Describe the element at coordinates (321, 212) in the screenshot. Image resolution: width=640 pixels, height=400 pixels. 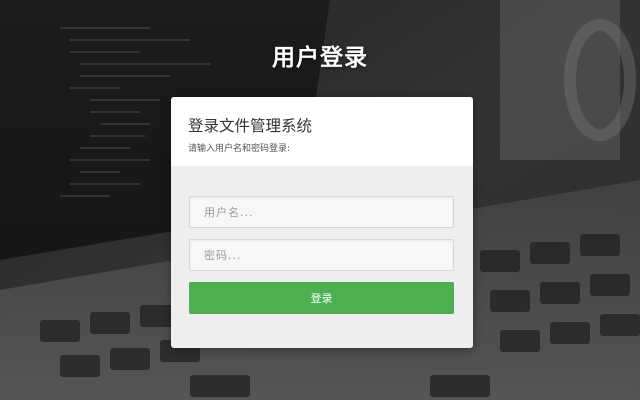
I see `username-input` at that location.